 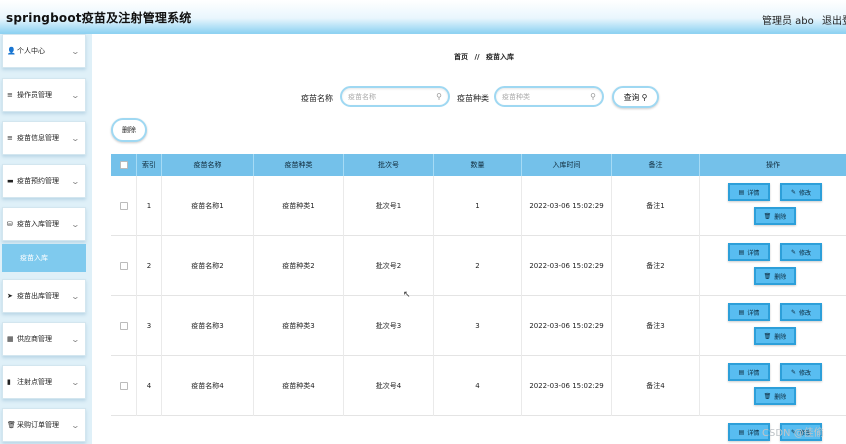 I want to click on breadcrumb-home: 首页, so click(x=461, y=57).